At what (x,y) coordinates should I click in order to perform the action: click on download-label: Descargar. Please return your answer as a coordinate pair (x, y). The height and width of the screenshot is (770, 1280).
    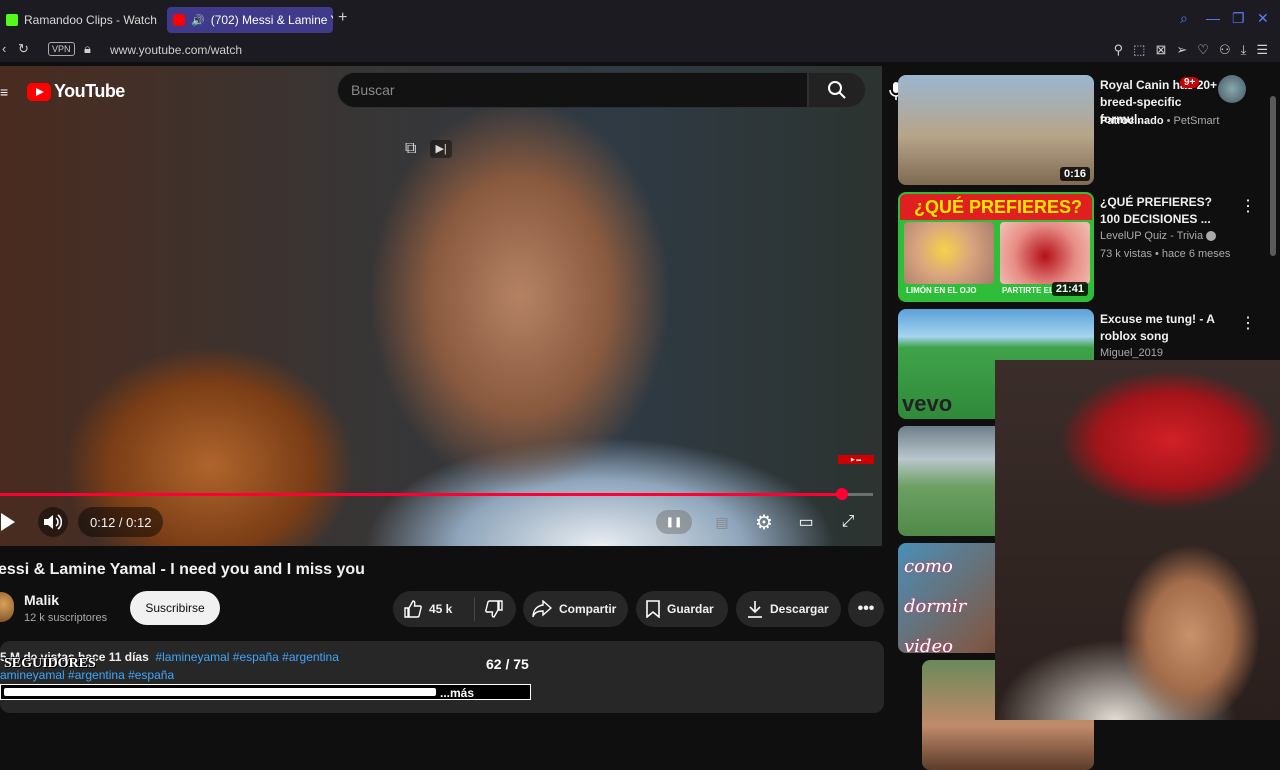
    Looking at the image, I should click on (799, 609).